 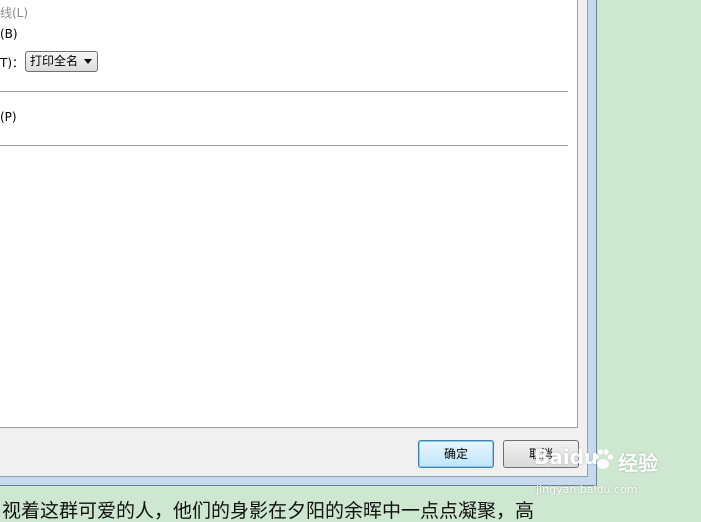 What do you see at coordinates (54, 61) in the screenshot?
I see `combo-value: 打印全名` at bounding box center [54, 61].